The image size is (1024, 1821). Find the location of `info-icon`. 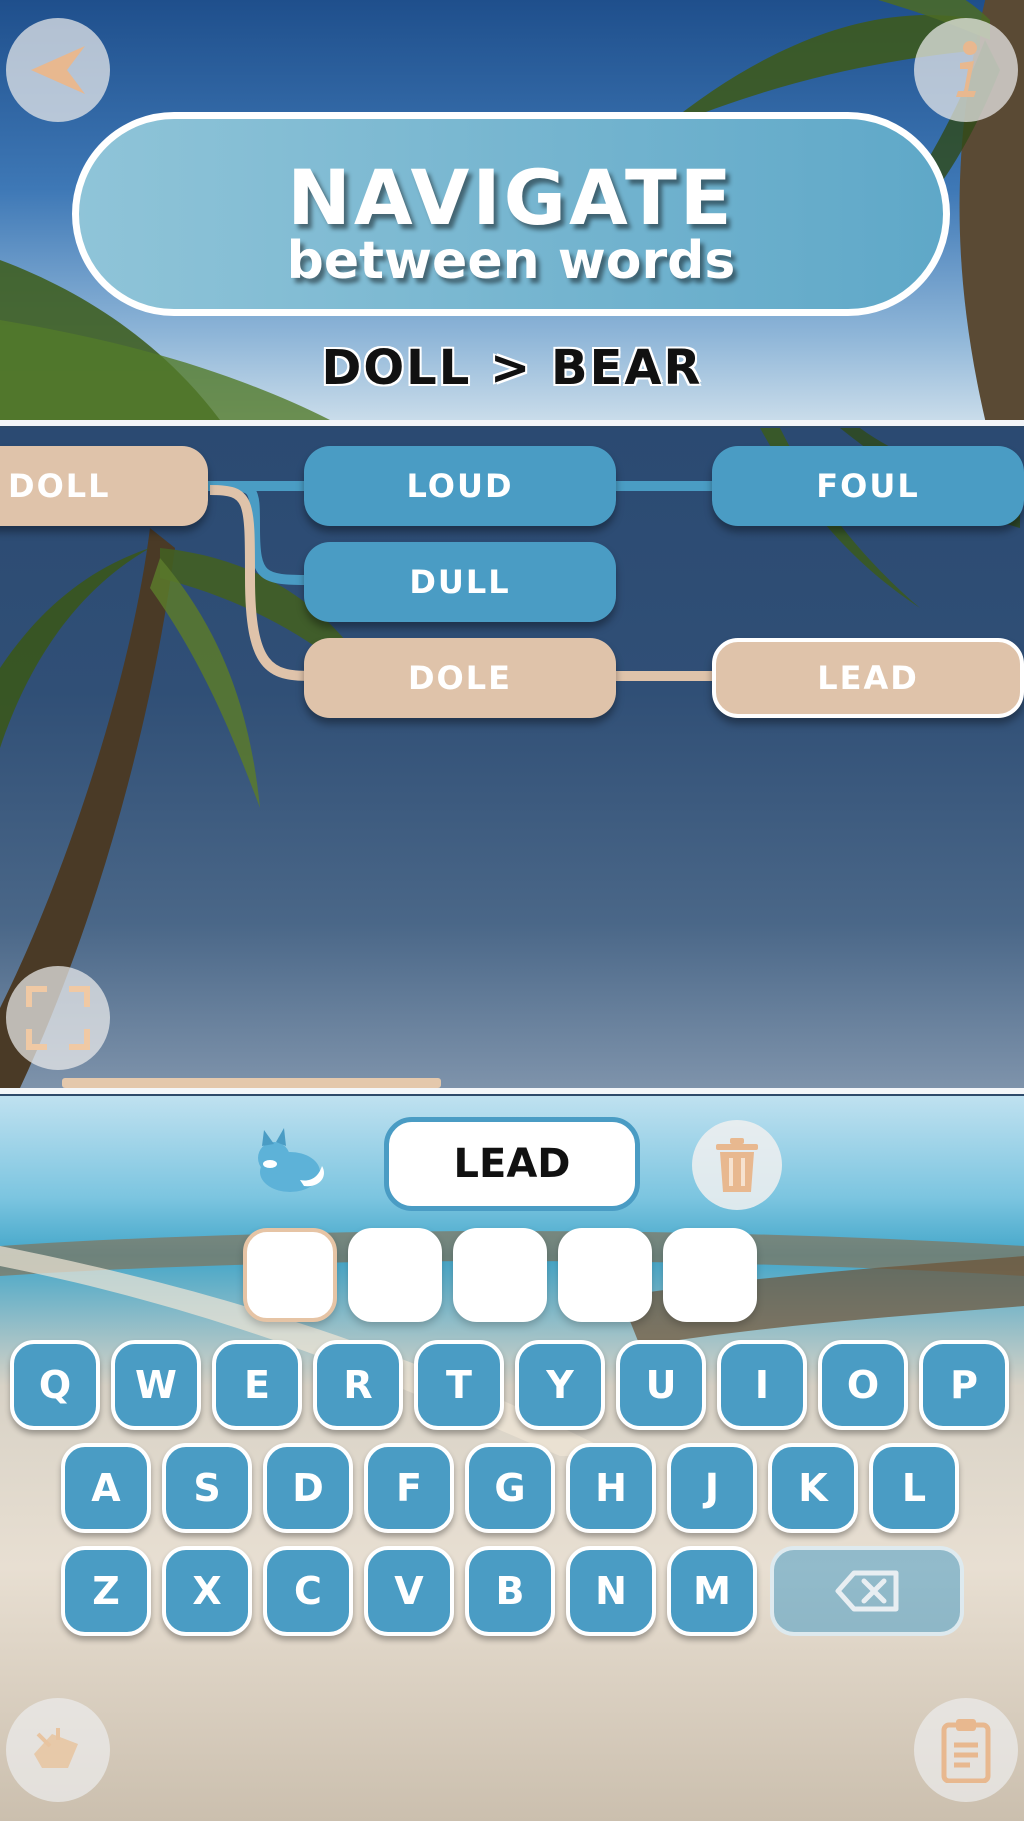

info-icon is located at coordinates (966, 69).